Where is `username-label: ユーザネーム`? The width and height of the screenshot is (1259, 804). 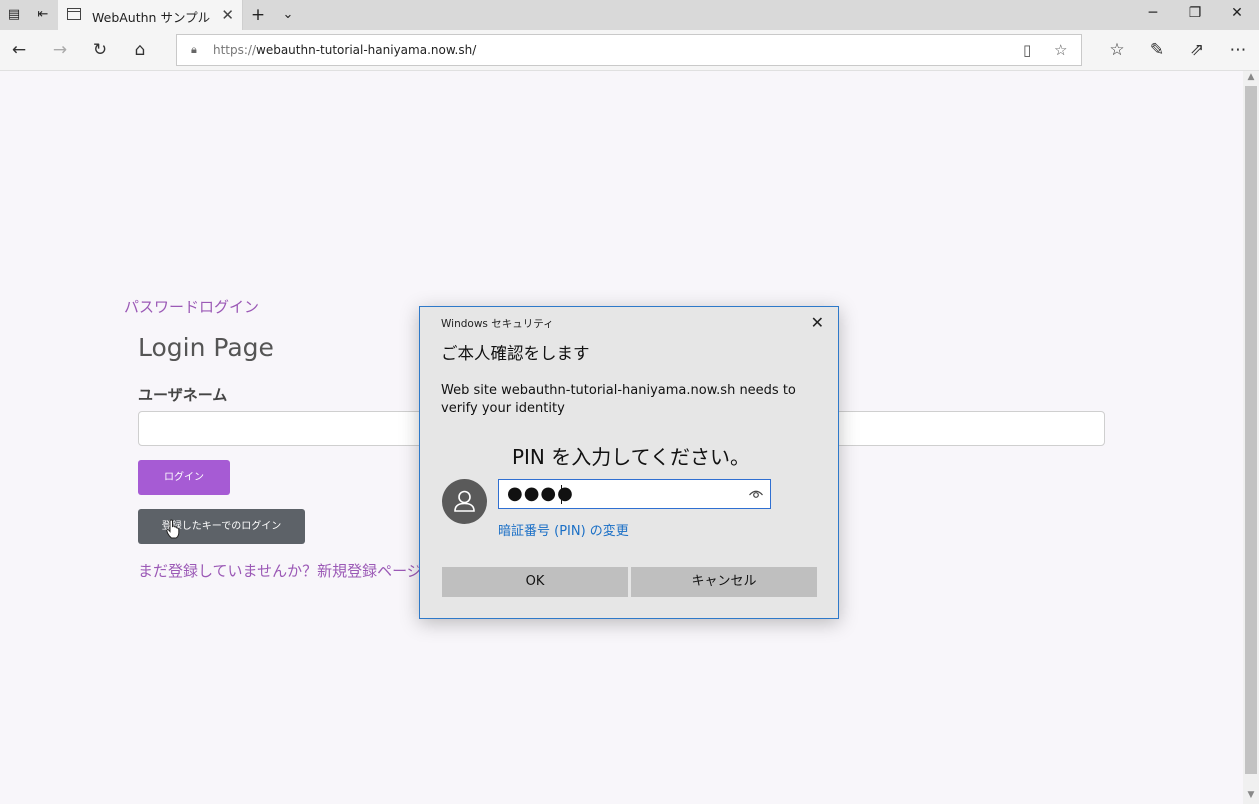
username-label: ユーザネーム is located at coordinates (183, 395).